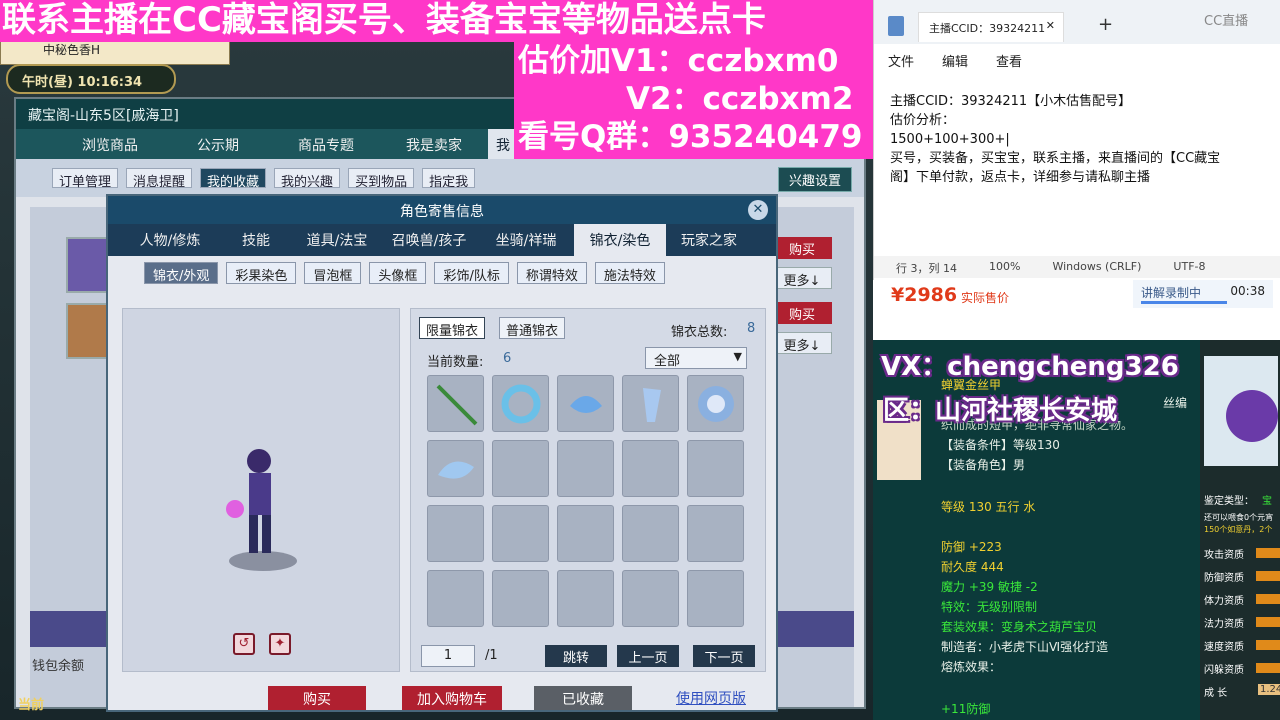 The image size is (1280, 720). What do you see at coordinates (709, 240) in the screenshot?
I see `dialog-tab: 玩家之家` at bounding box center [709, 240].